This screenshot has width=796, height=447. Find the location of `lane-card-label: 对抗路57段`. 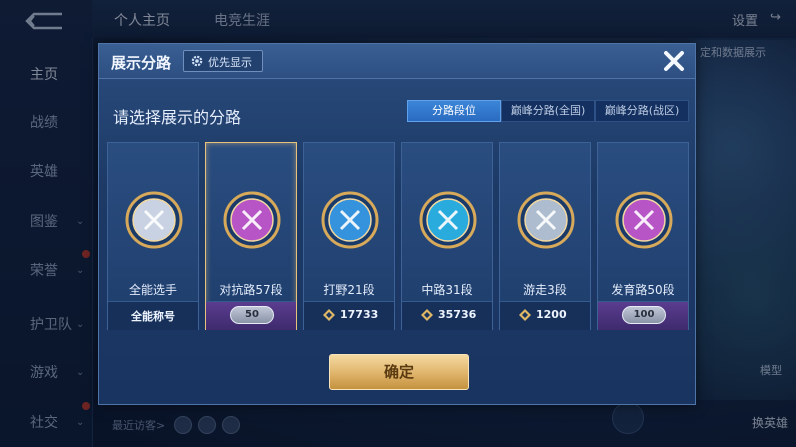

lane-card-label: 对抗路57段 is located at coordinates (251, 290).